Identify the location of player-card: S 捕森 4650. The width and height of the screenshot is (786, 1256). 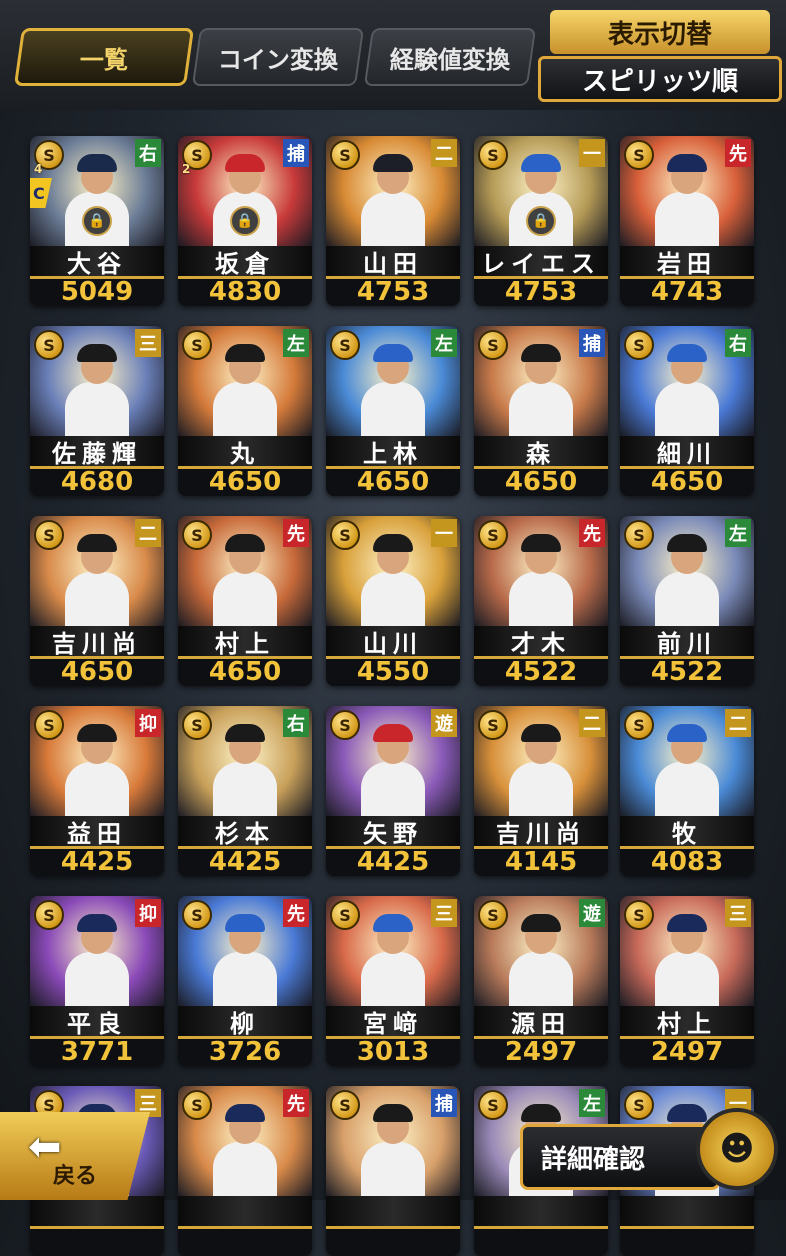
(541, 411).